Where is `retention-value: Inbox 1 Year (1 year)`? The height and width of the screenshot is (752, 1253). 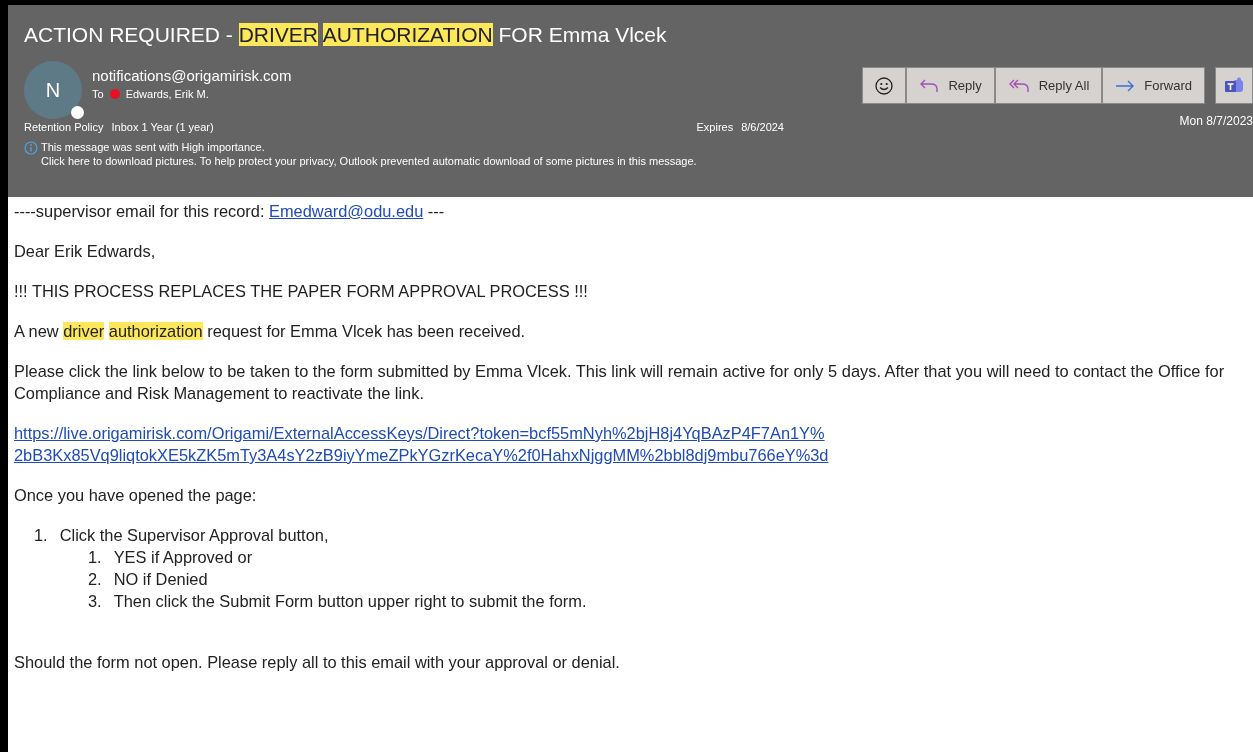
retention-value: Inbox 1 Year (1 year) is located at coordinates (162, 127).